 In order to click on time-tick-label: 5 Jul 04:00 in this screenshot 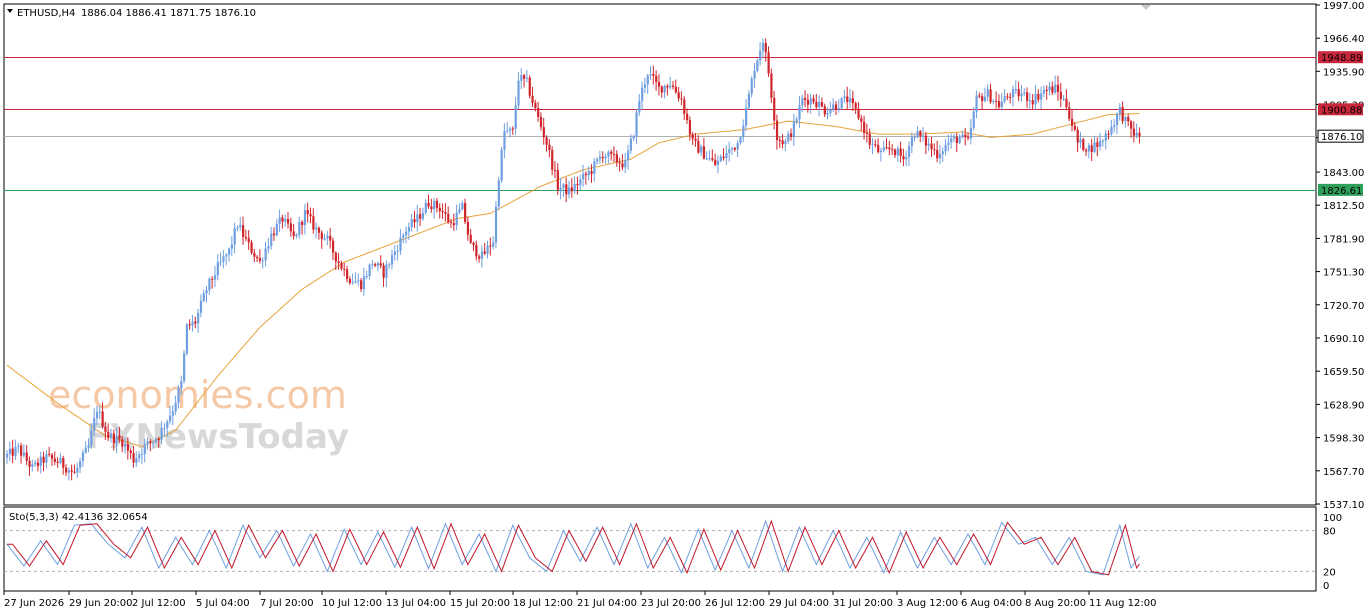, I will do `click(223, 603)`.